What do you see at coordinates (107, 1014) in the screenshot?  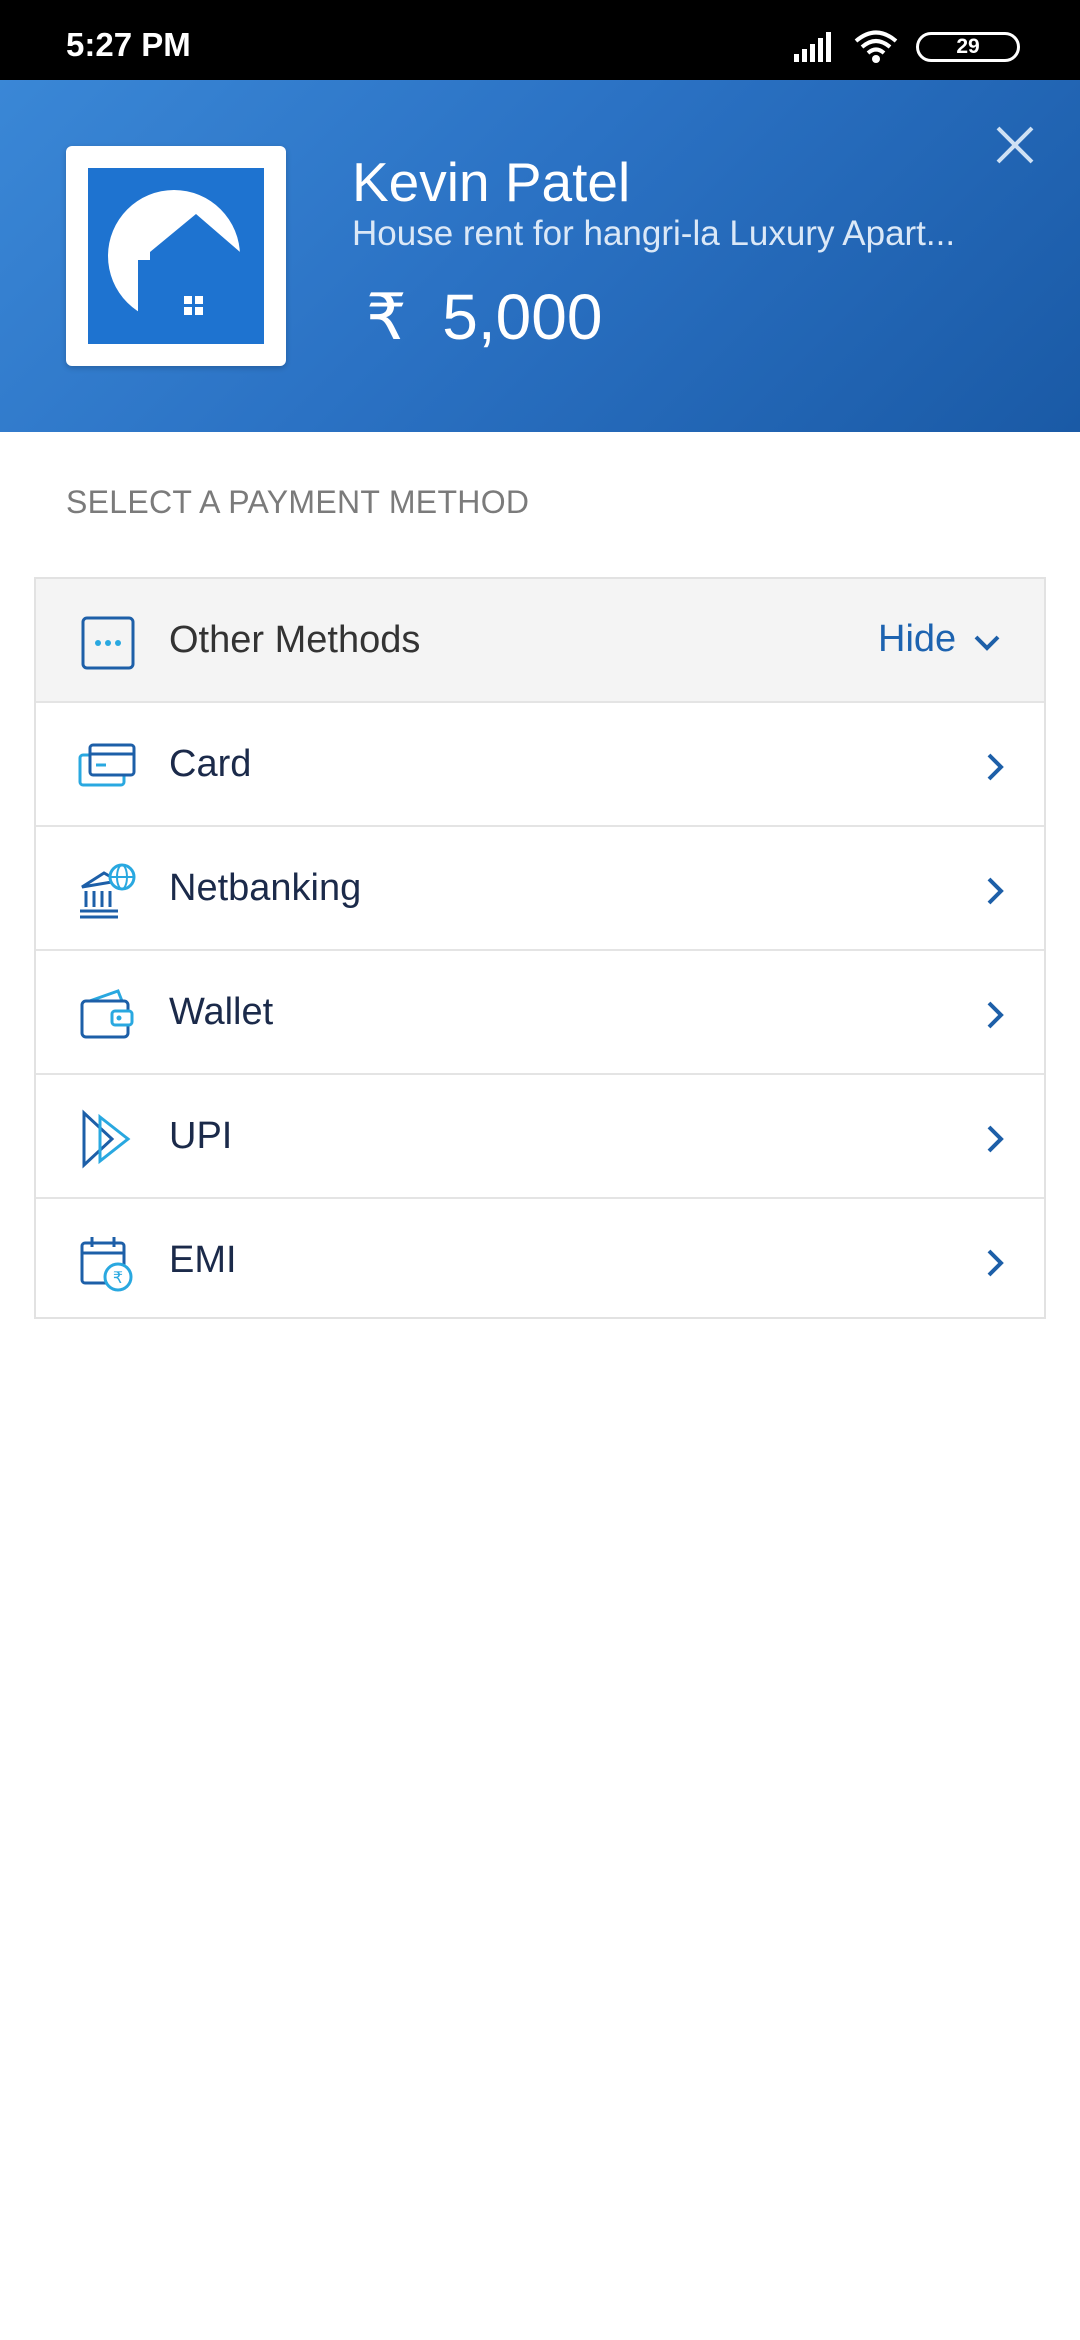 I see `wallet-icon` at bounding box center [107, 1014].